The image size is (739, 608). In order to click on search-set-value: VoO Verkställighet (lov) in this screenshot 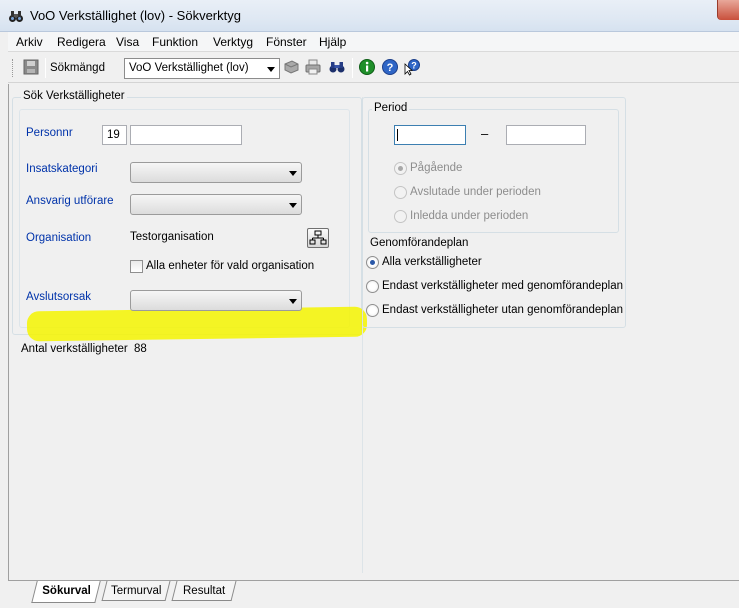, I will do `click(189, 68)`.